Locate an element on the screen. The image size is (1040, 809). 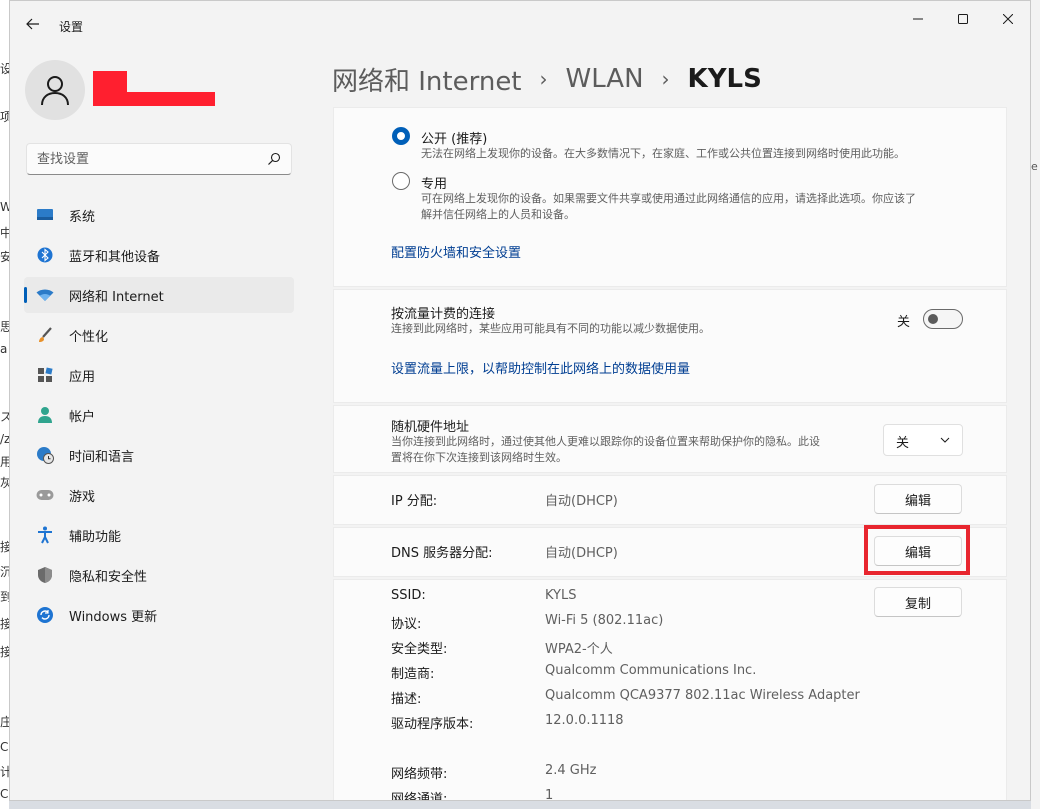
metered-toggle is located at coordinates (943, 319).